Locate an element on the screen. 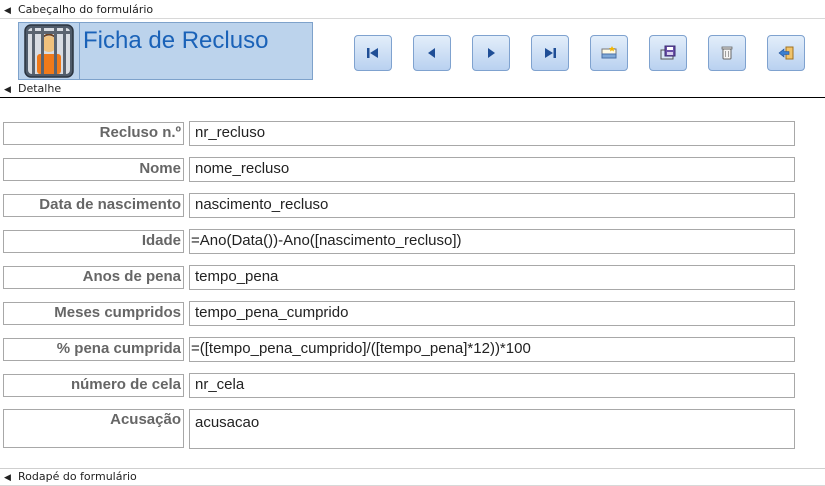 The height and width of the screenshot is (486, 825). new-record-button is located at coordinates (609, 53).